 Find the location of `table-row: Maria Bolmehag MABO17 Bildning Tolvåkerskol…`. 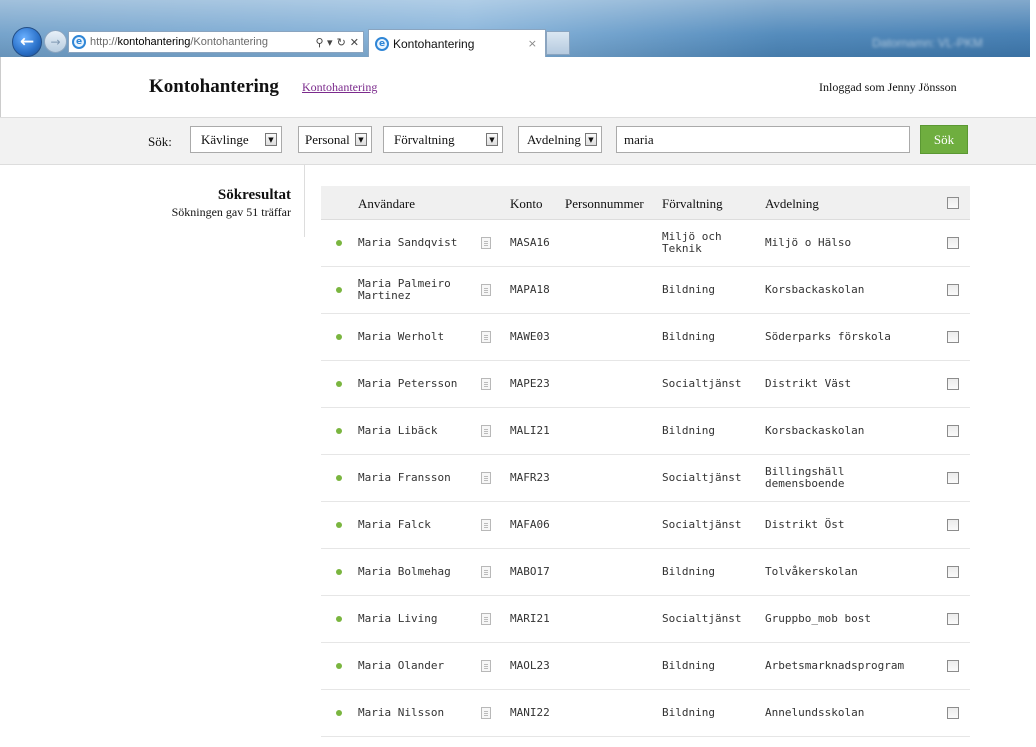

table-row: Maria Bolmehag MABO17 Bildning Tolvåkerskol… is located at coordinates (645, 572).